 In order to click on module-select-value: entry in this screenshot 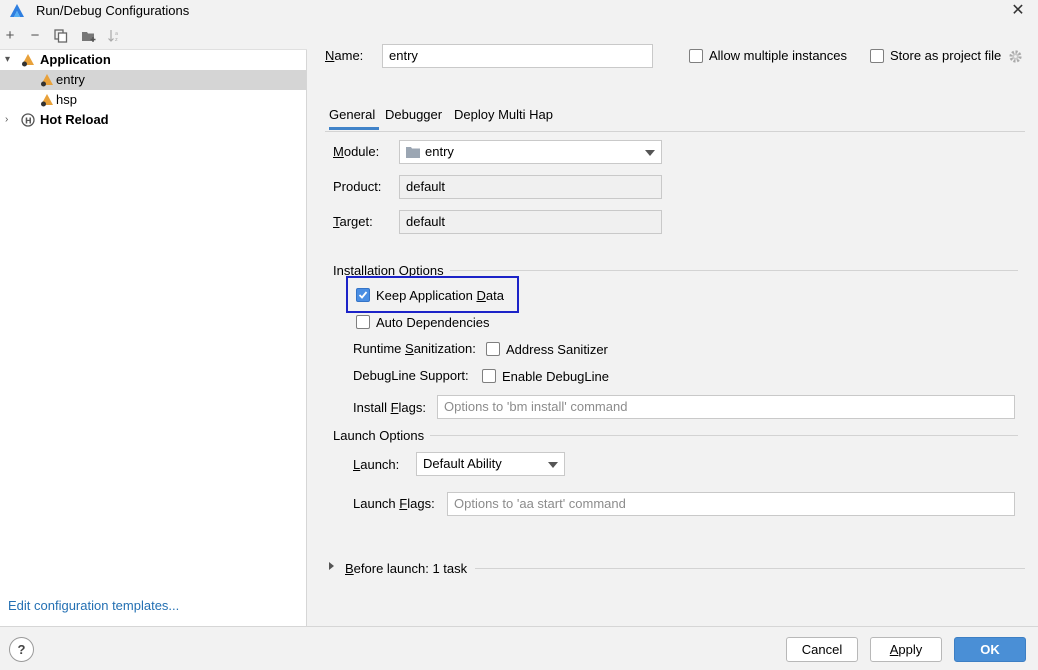, I will do `click(439, 151)`.